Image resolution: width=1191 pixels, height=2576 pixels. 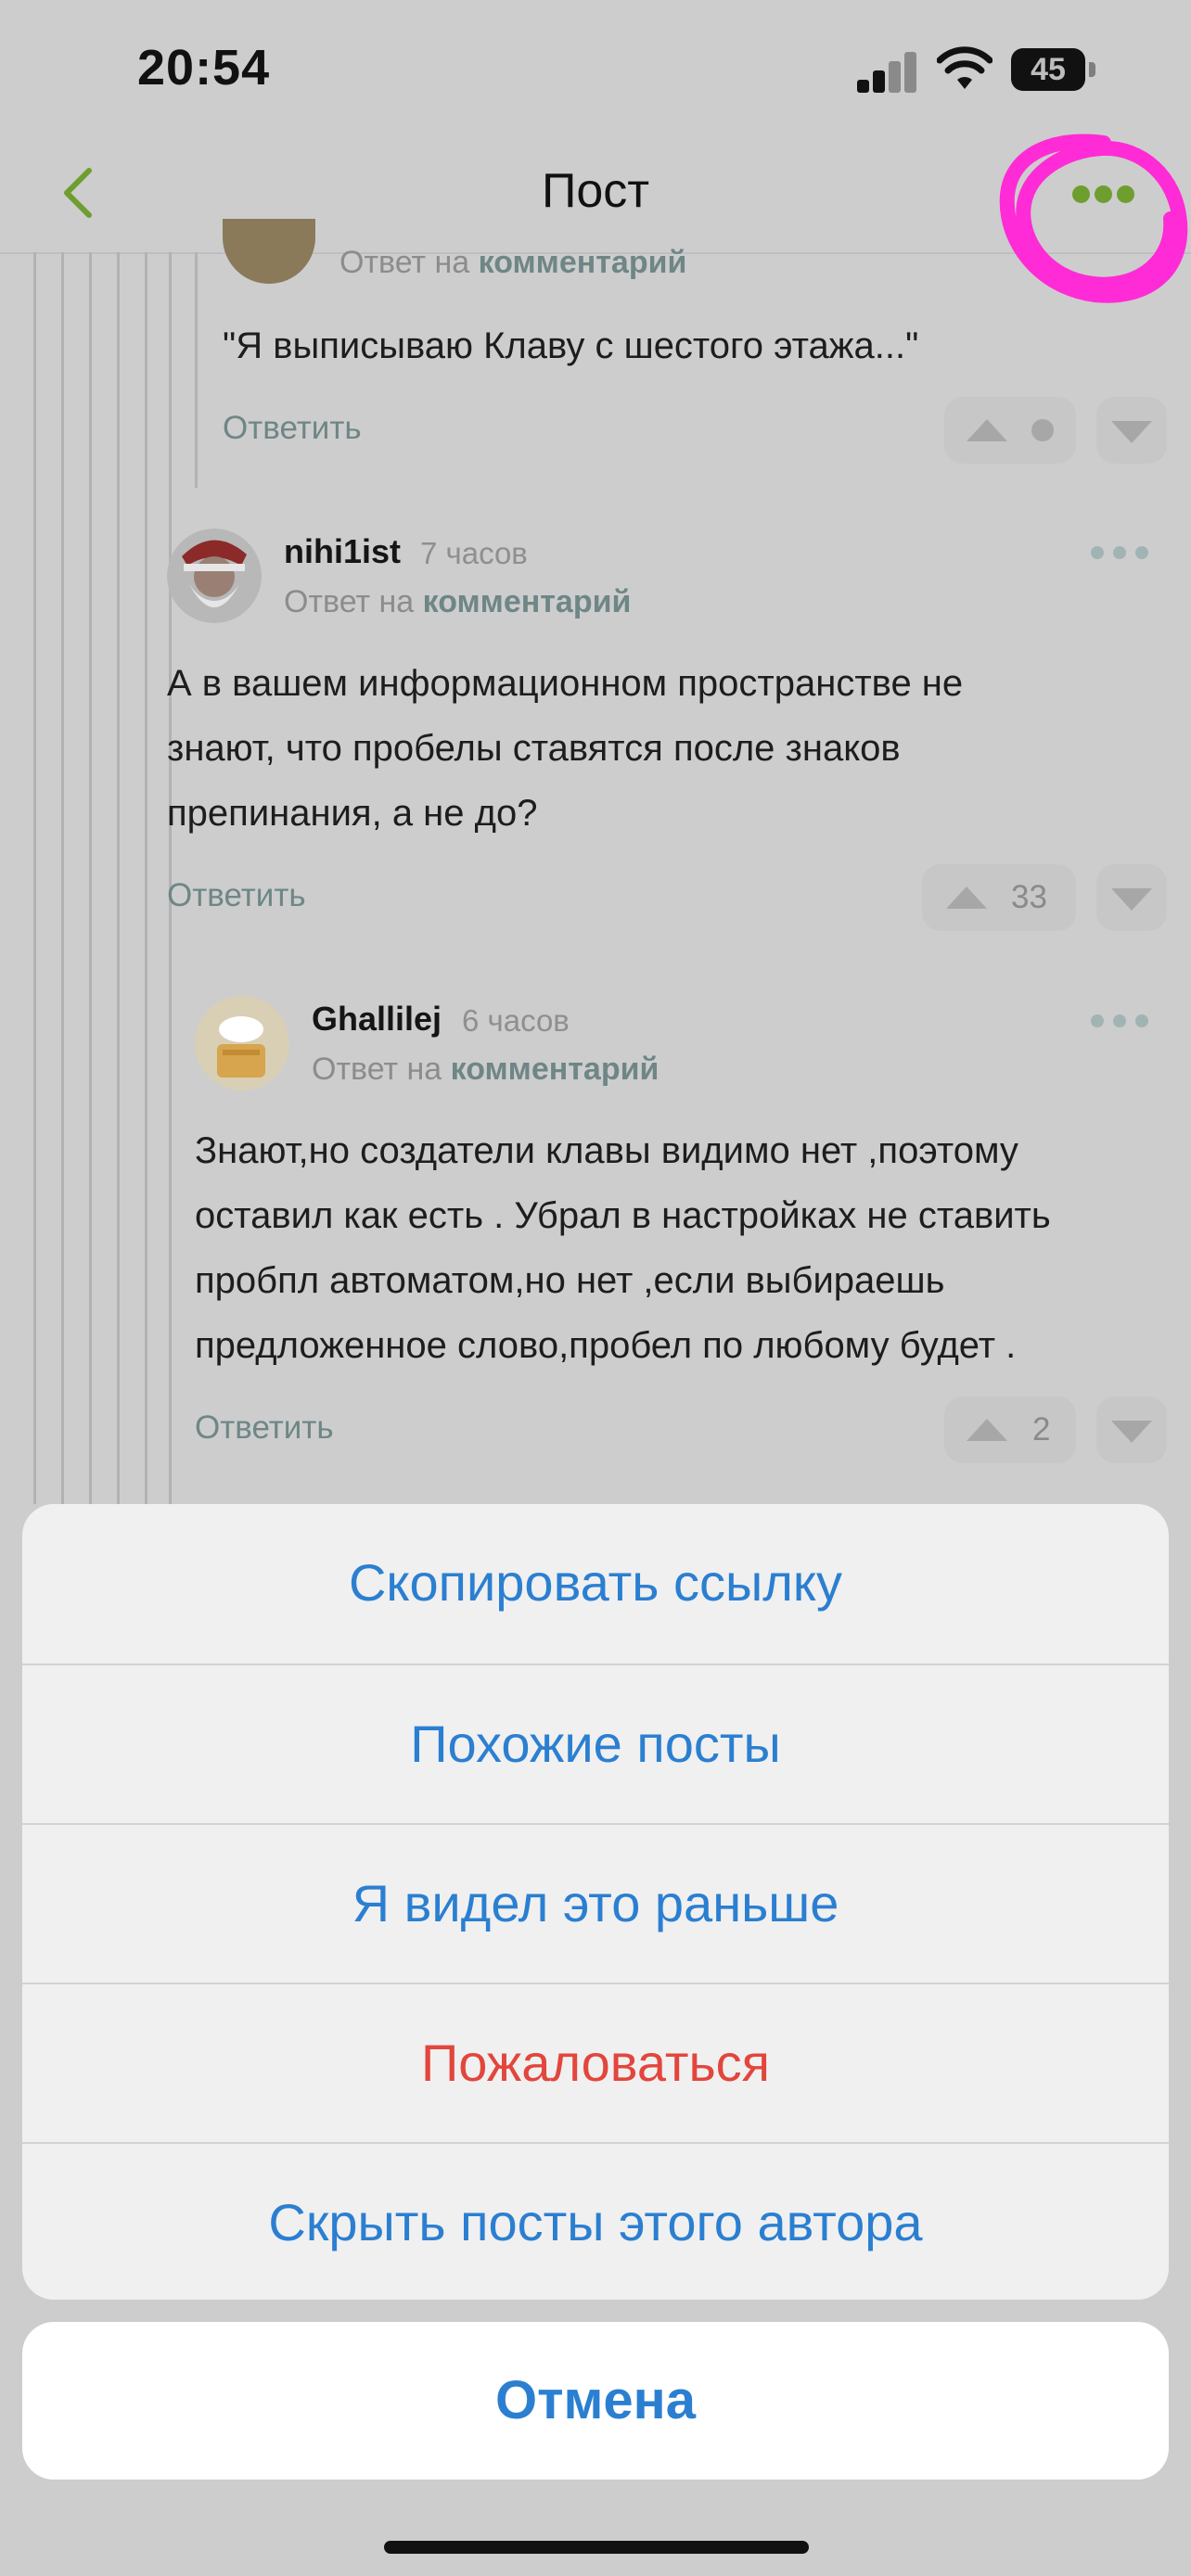 What do you see at coordinates (342, 551) in the screenshot?
I see `username: nihi1ist` at bounding box center [342, 551].